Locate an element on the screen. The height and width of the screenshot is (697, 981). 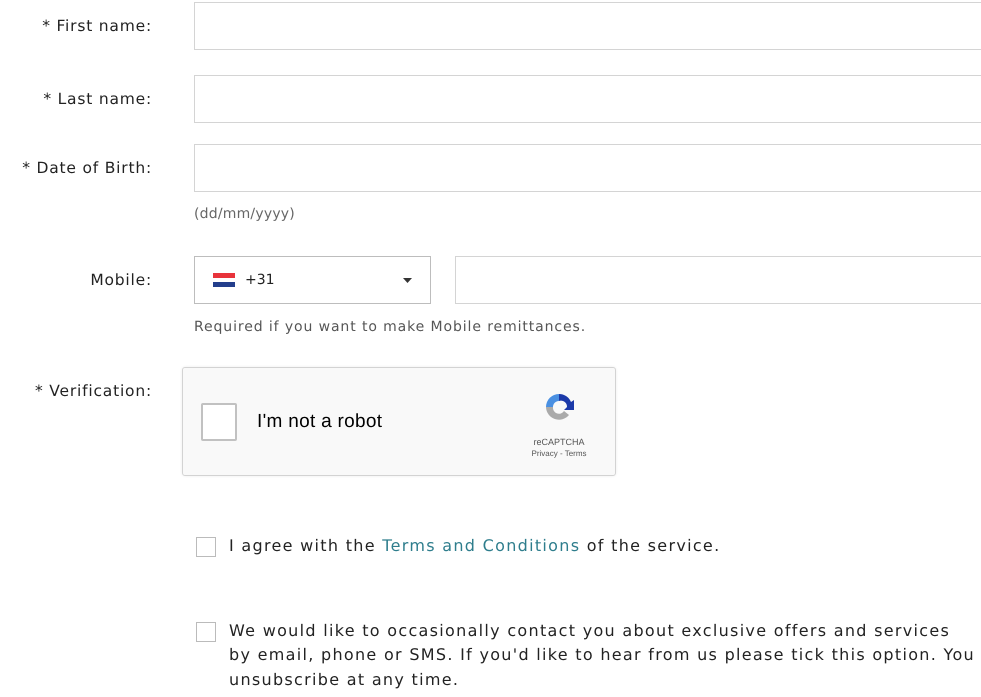
caret-icon is located at coordinates (407, 280).